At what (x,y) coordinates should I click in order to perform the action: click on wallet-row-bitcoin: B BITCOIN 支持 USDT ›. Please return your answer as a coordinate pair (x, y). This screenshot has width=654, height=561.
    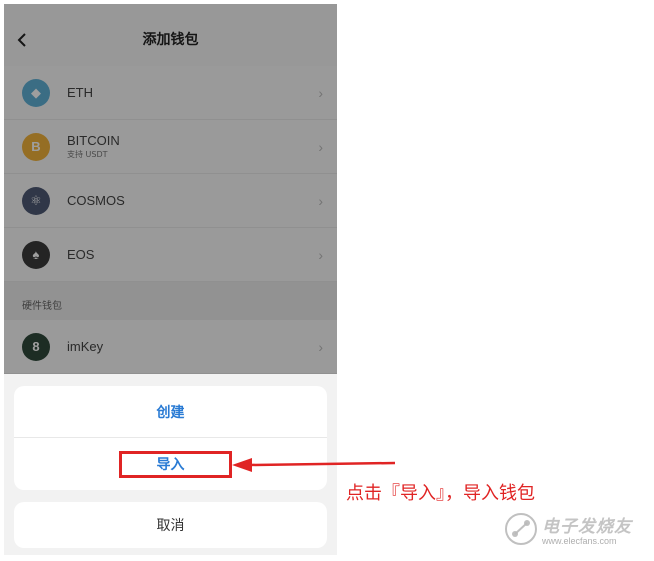
    Looking at the image, I should click on (170, 147).